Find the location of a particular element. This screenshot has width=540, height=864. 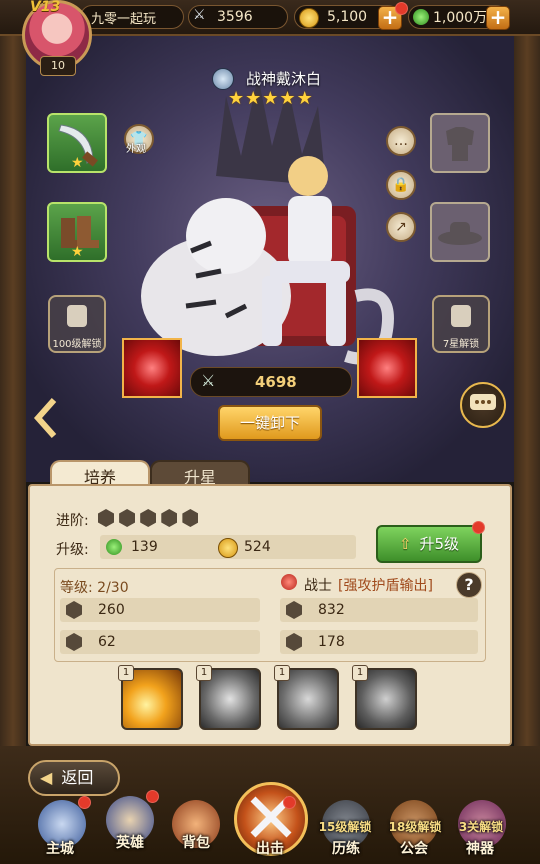

locked-slot-left: 100级解锁 is located at coordinates (77, 324).